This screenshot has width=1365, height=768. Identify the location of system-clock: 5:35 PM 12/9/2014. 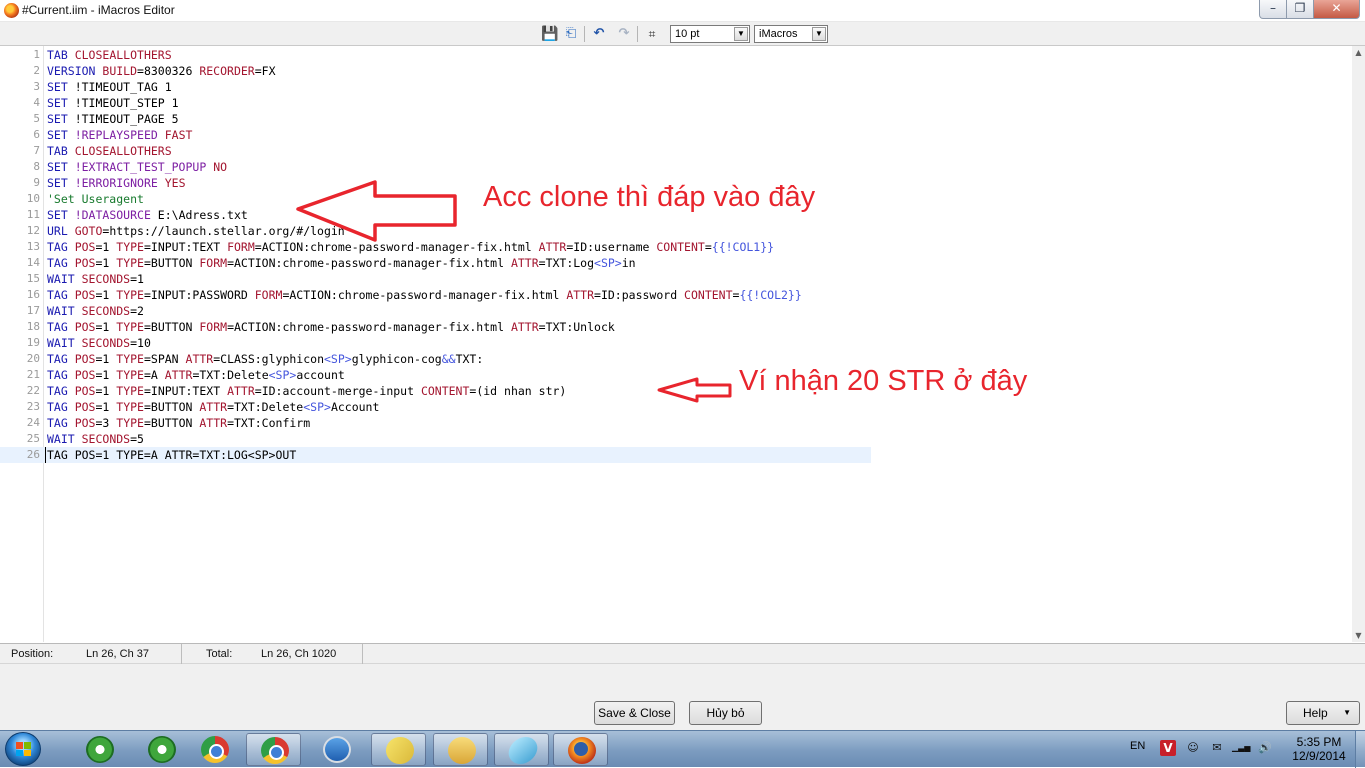
(1319, 749).